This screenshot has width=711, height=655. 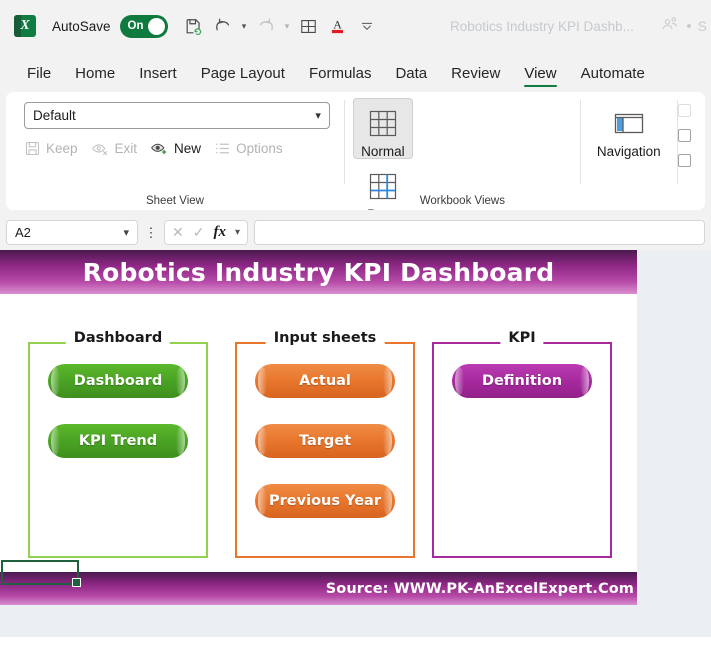 What do you see at coordinates (309, 26) in the screenshot?
I see `table-icon` at bounding box center [309, 26].